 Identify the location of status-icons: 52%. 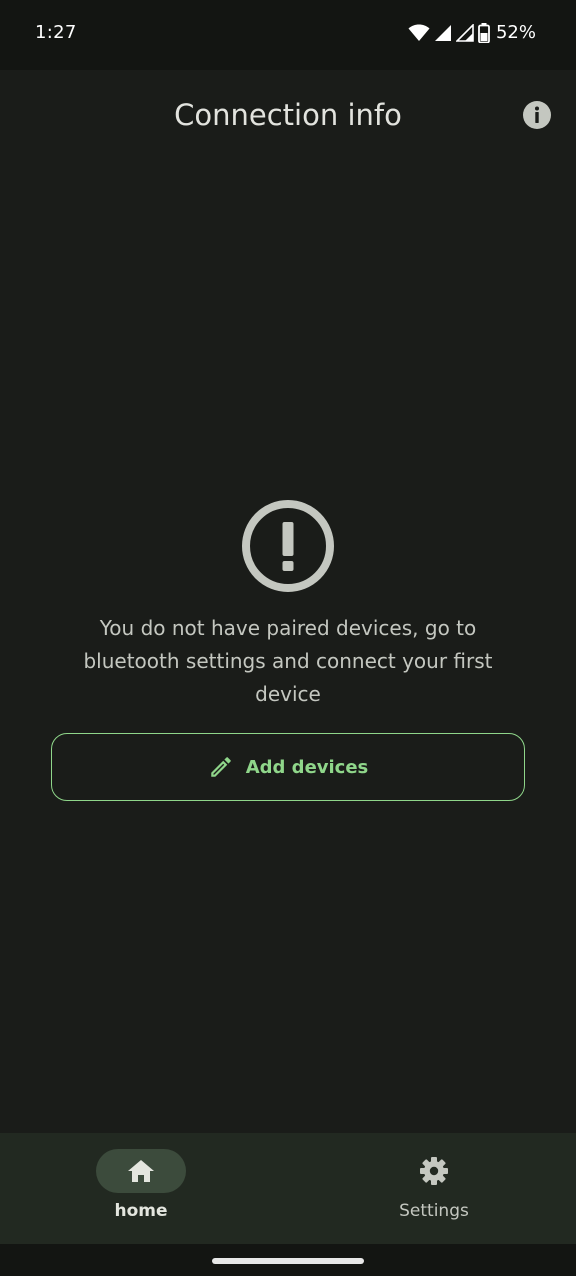
(472, 32).